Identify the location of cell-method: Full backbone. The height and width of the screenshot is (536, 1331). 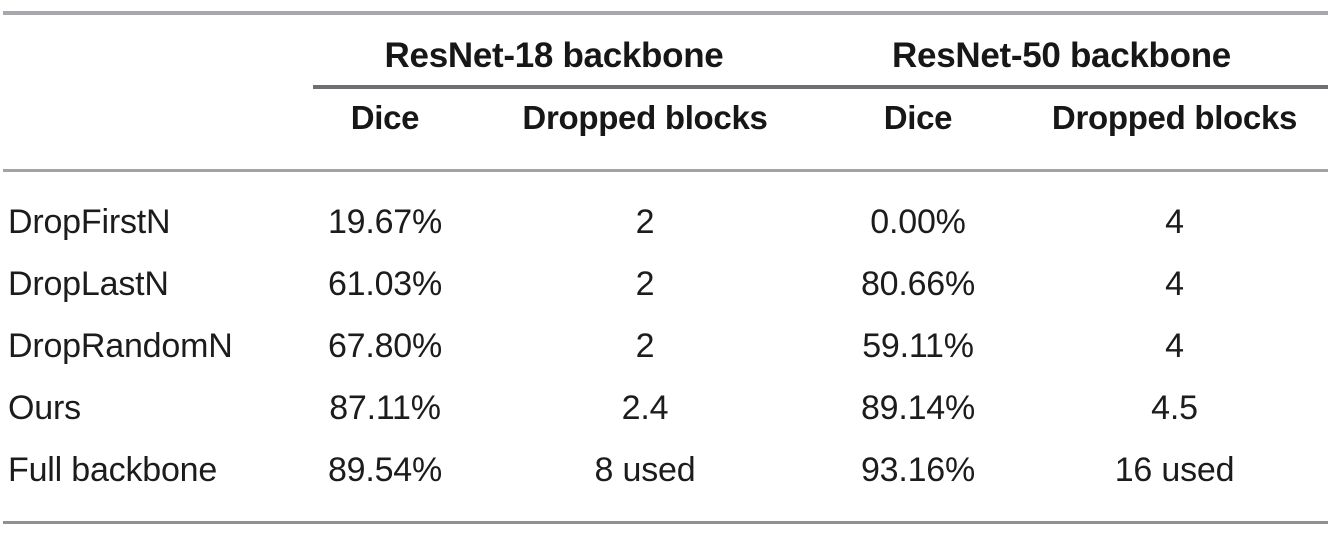
(113, 470).